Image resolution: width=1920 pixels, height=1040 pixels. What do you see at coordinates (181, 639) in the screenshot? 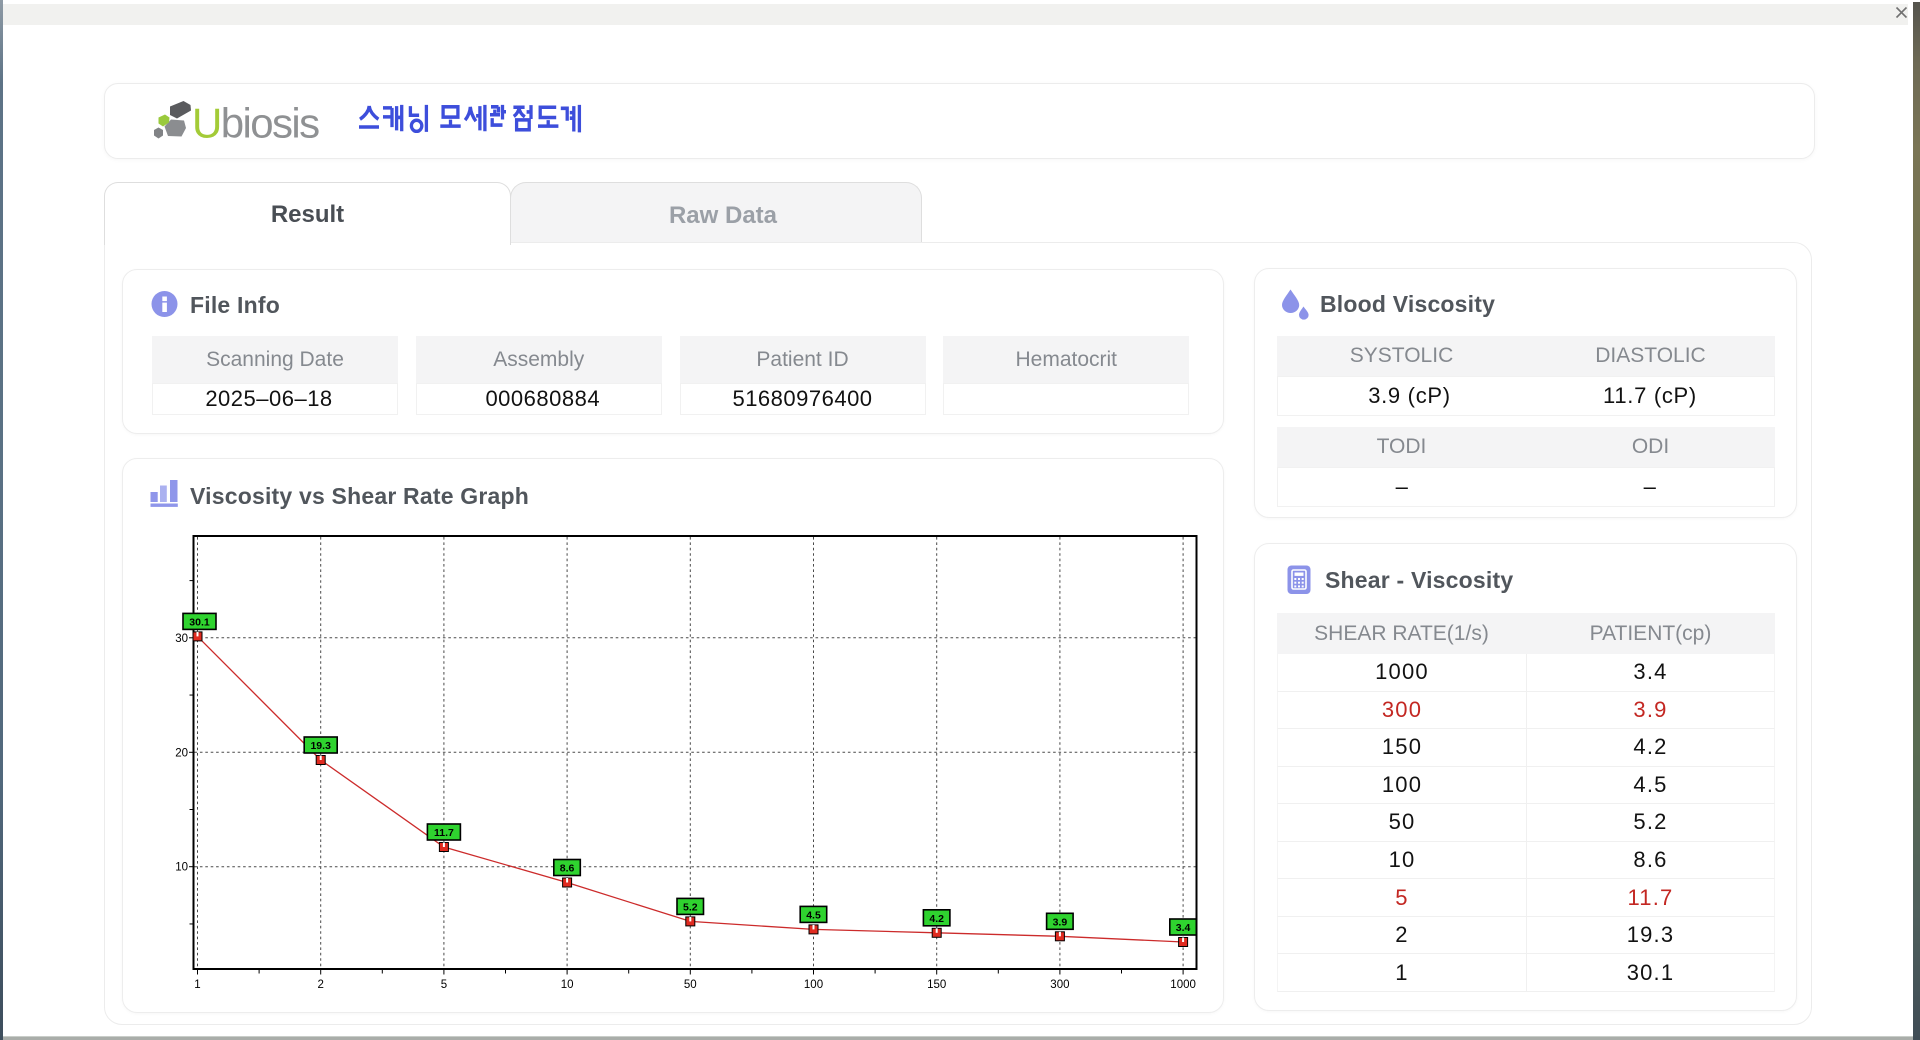
I see `svg-text: 30` at bounding box center [181, 639].